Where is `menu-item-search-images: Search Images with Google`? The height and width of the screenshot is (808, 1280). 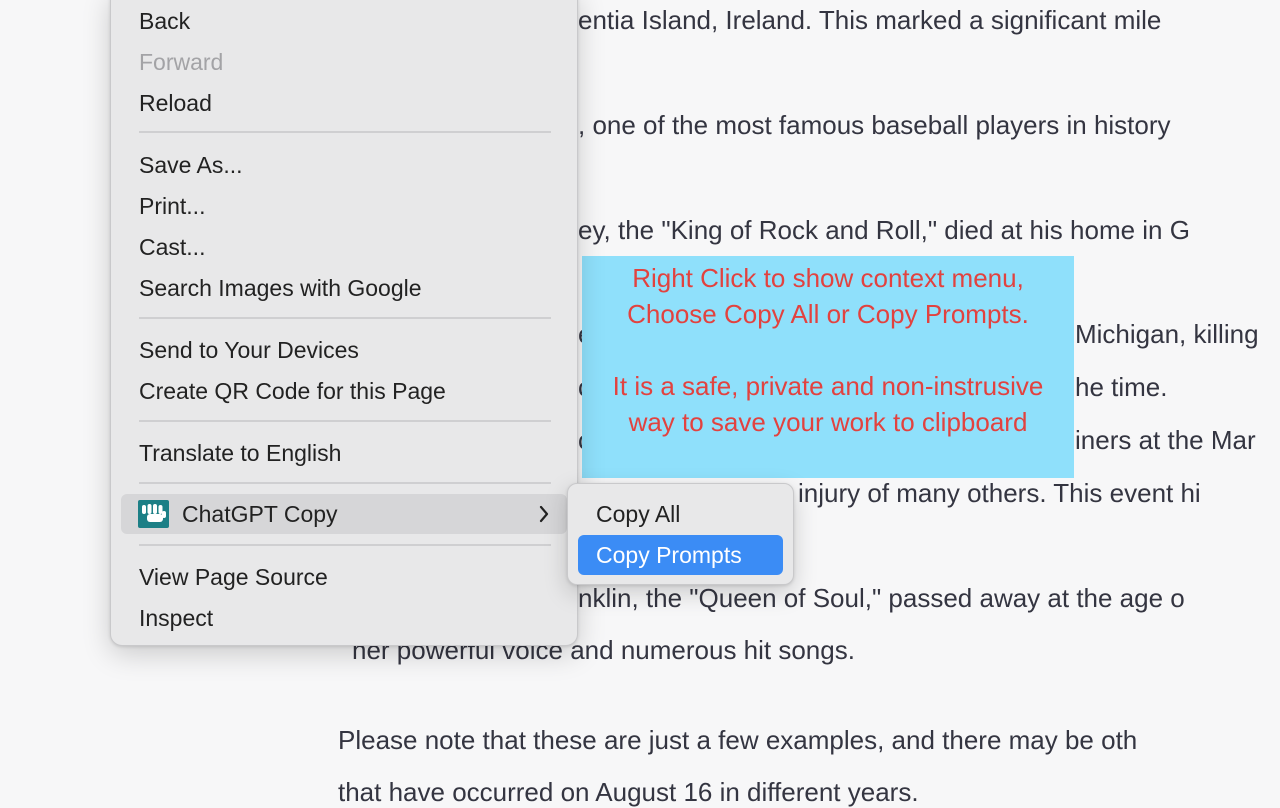
menu-item-search-images: Search Images with Google is located at coordinates (344, 288).